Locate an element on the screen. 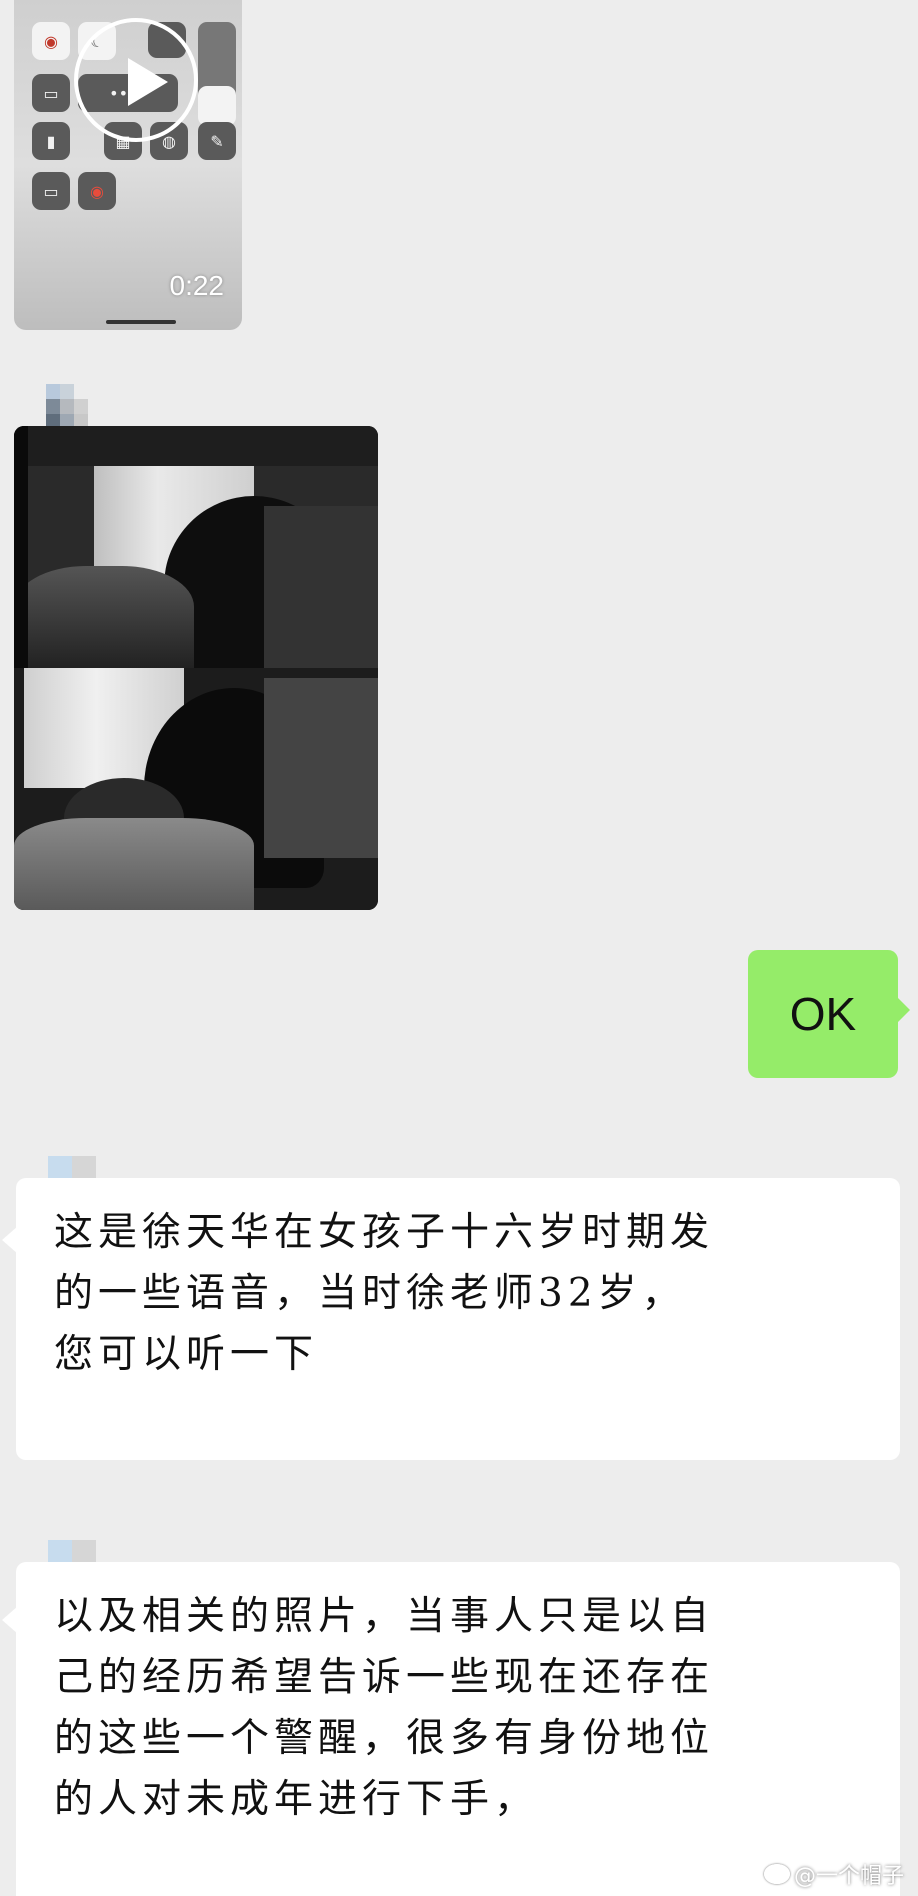  photo-message is located at coordinates (196, 668).